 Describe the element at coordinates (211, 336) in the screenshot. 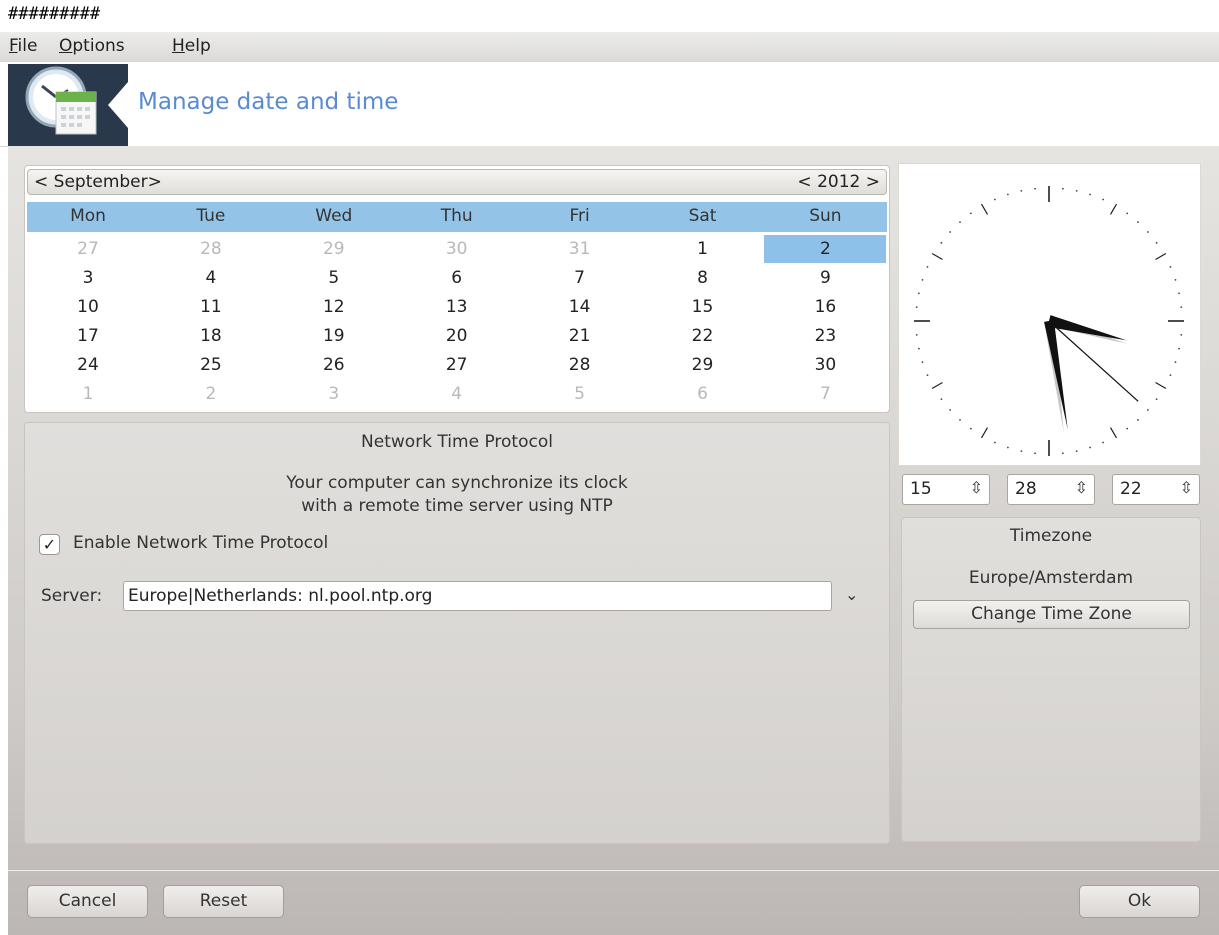

I see `calendar-day: 18` at that location.